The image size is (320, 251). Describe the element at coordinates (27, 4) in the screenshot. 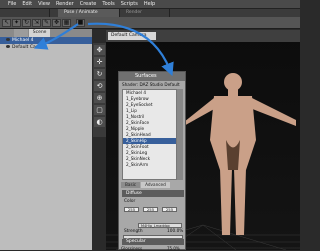

I see `menu-edit: Edit` at that location.